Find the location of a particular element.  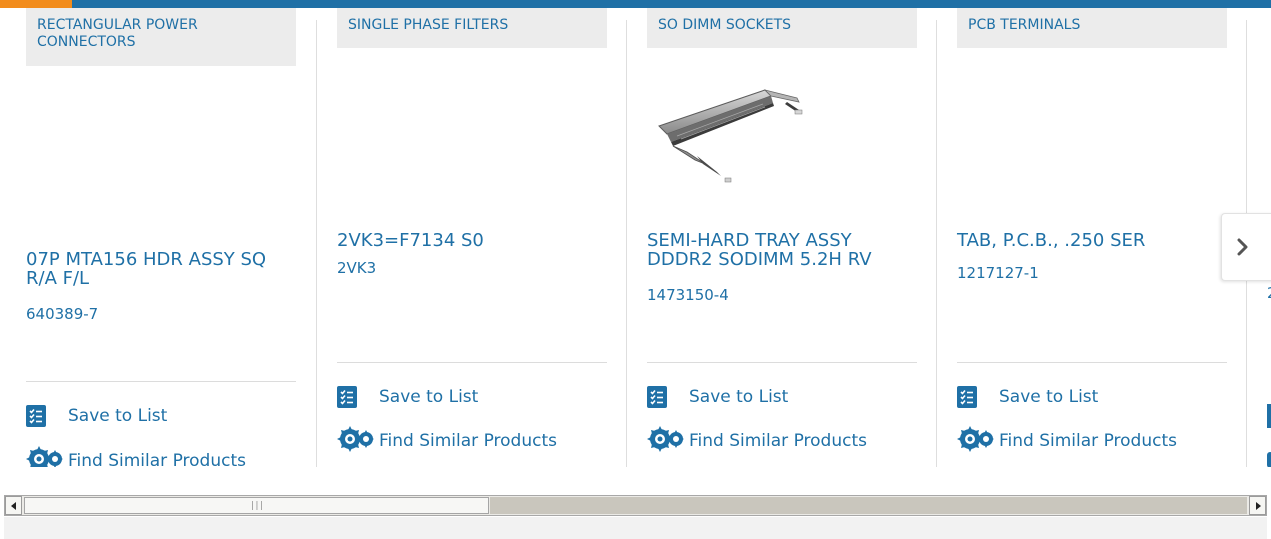

product-title-link: TAB, P.C.B., .250 SER is located at coordinates (1092, 240).